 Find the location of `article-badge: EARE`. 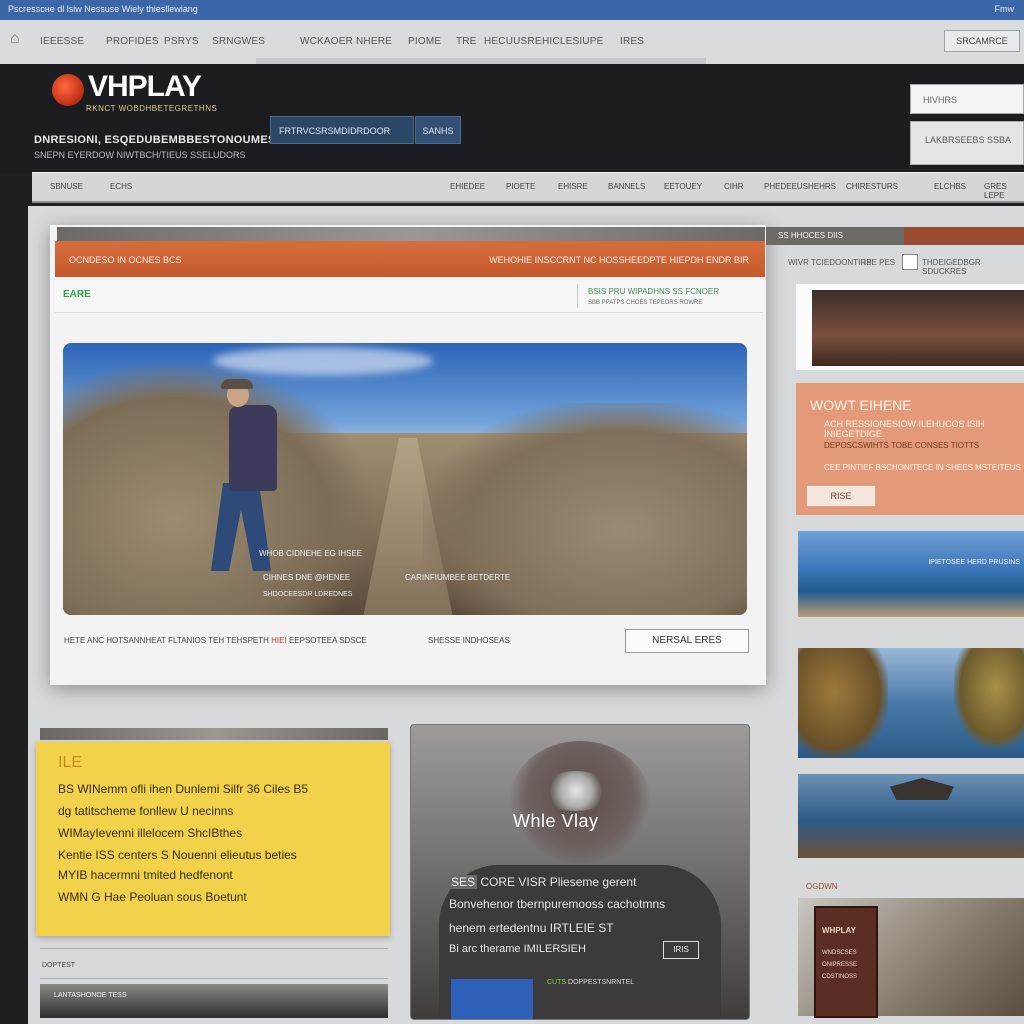

article-badge: EARE is located at coordinates (77, 294).